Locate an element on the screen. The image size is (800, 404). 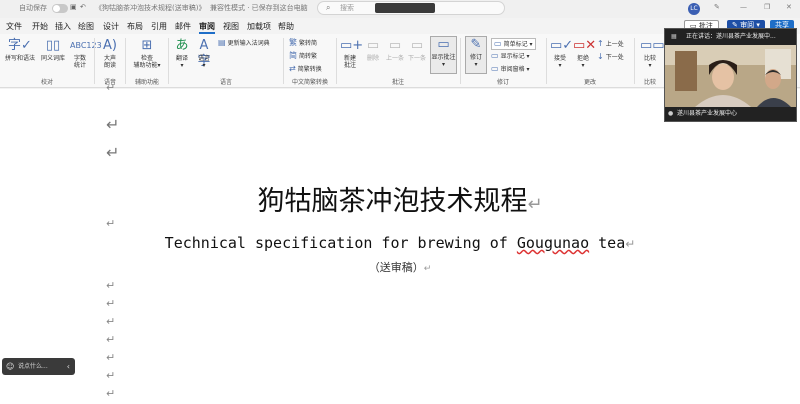
tab-review: 审阅 is located at coordinates (207, 27).